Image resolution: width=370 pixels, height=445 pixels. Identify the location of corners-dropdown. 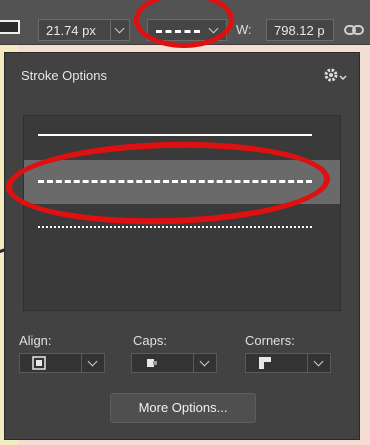
(288, 363).